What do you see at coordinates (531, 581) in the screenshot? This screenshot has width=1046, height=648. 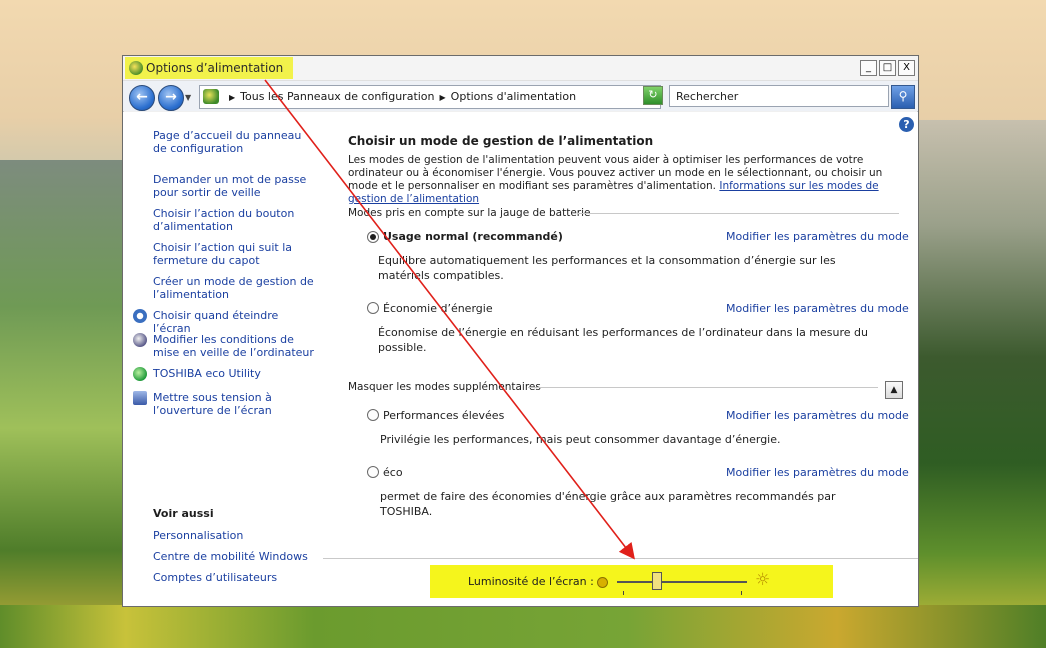 I see `brightness-label: Luminosité de l’écran :` at bounding box center [531, 581].